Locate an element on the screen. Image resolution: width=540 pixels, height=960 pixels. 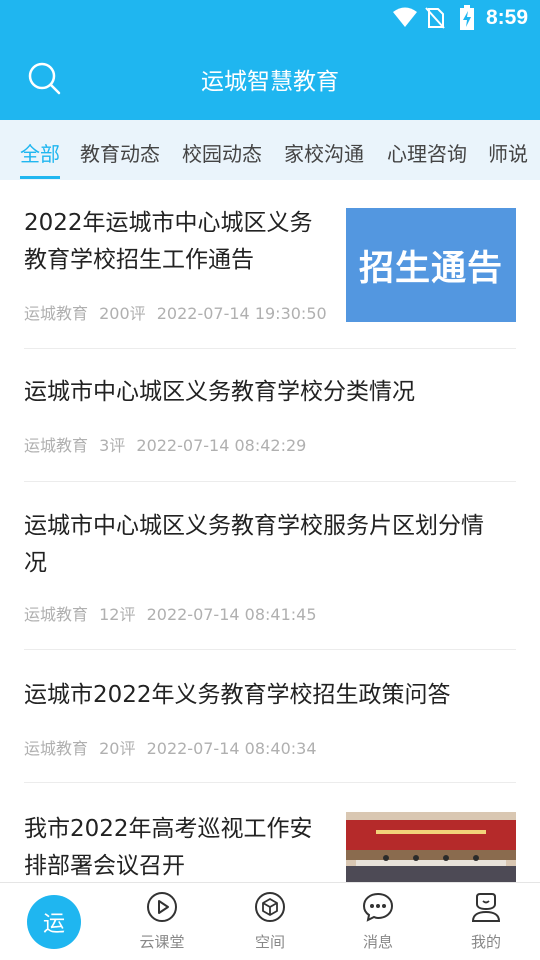
article-title: 运城市中心城区义务教育学校分类情况 is located at coordinates (219, 392).